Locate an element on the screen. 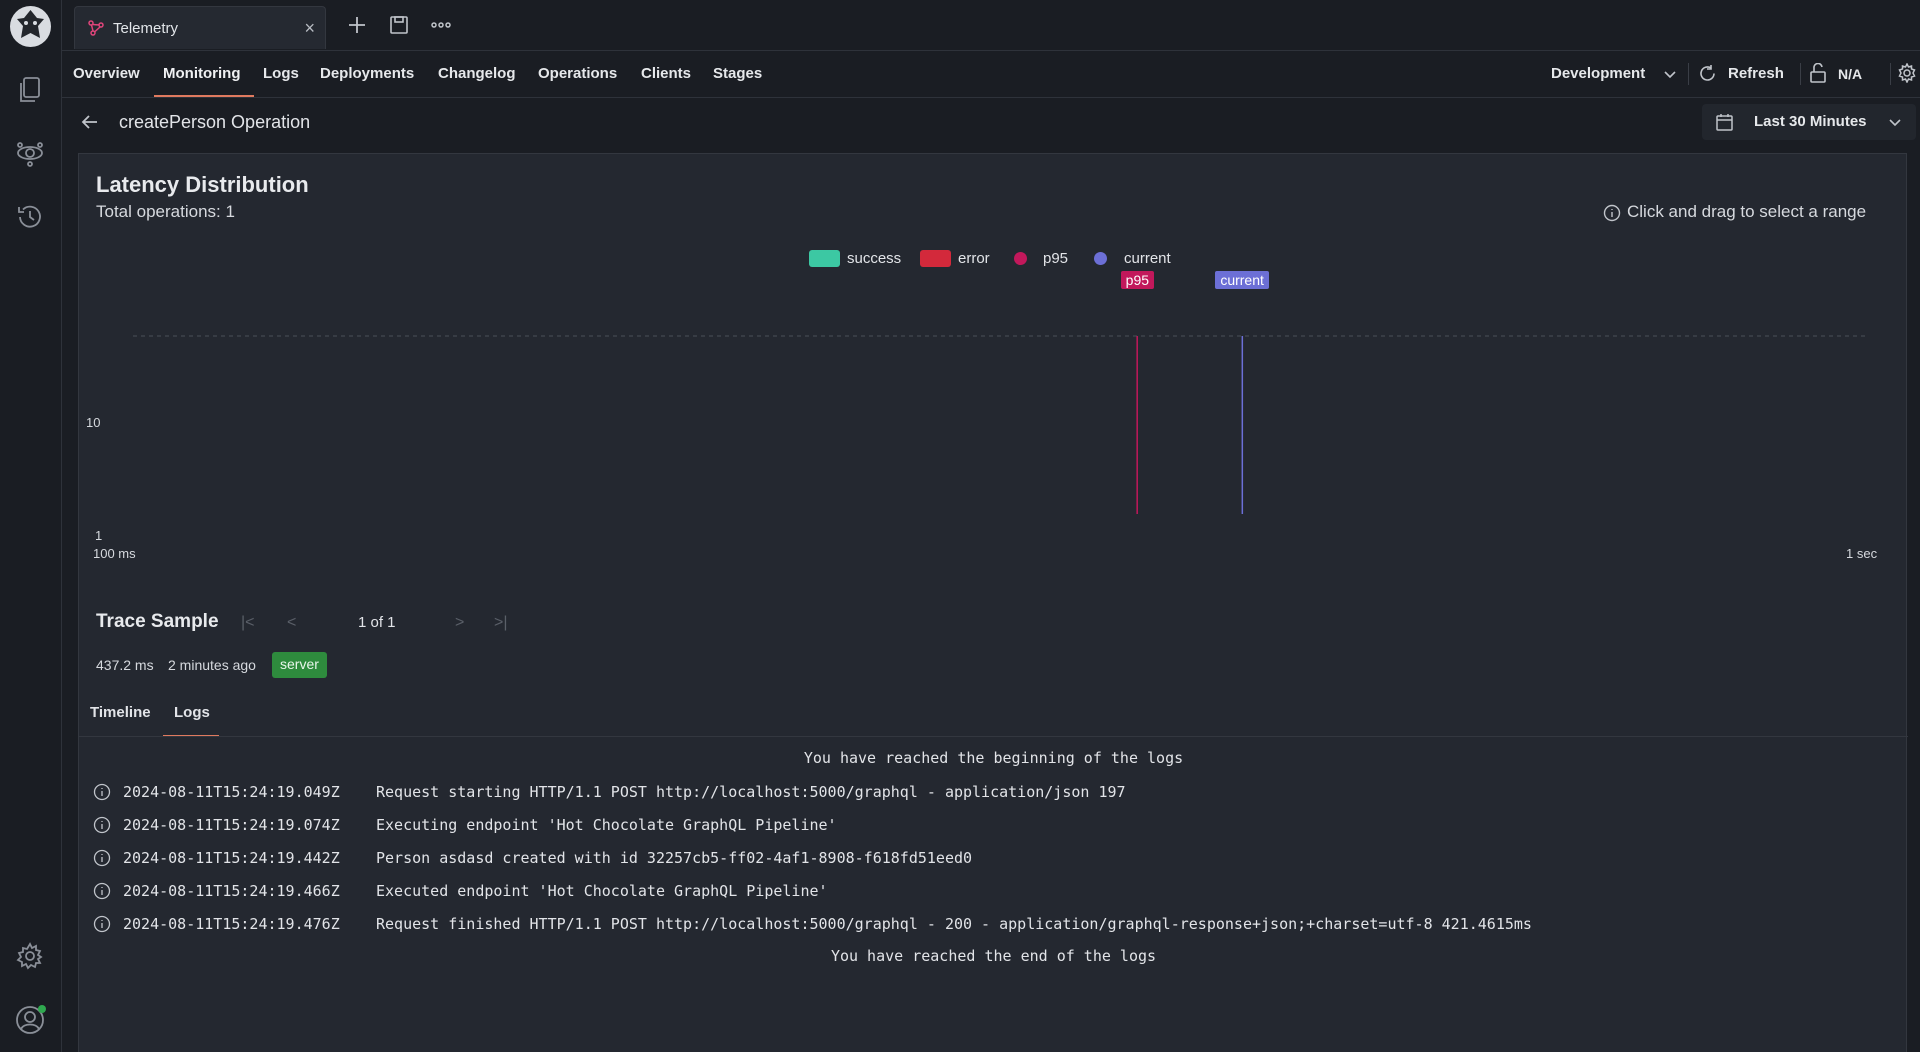  marker-label-current: current is located at coordinates (1242, 280).